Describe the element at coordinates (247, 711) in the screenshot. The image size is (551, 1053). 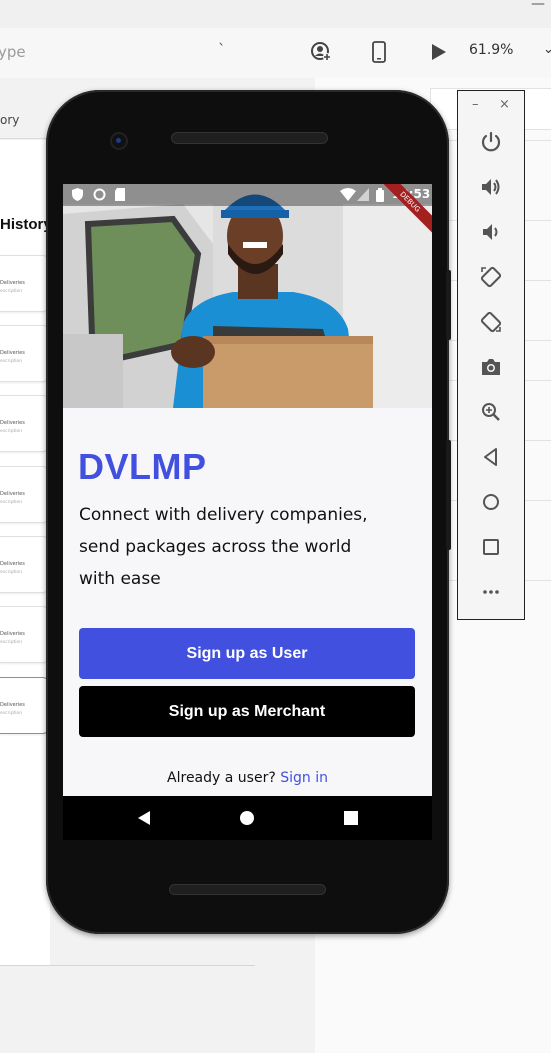
I see `signup-merchant-button: Sign up as Merchant` at that location.